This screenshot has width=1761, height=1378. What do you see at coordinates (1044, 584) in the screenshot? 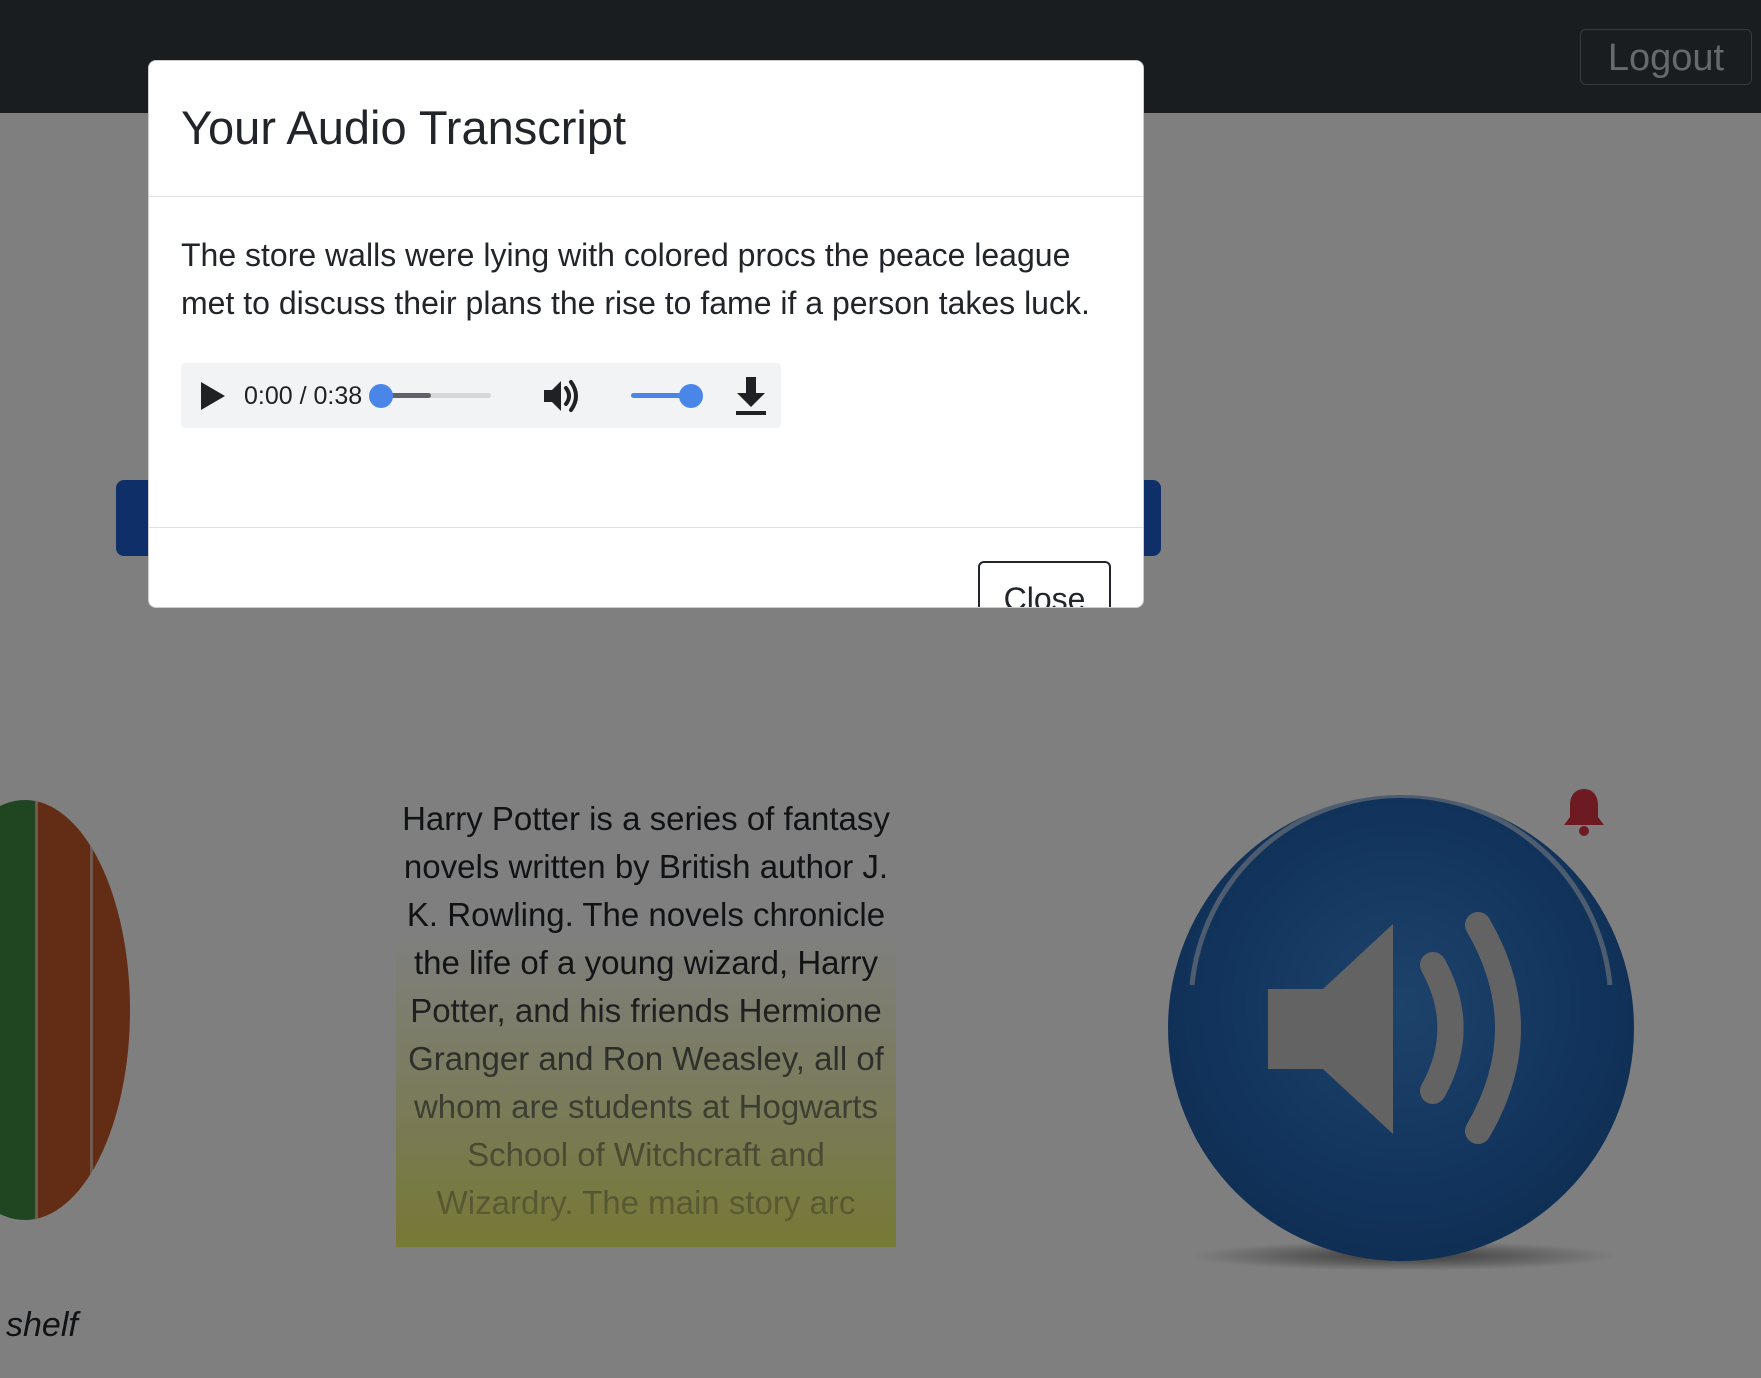
I see `close-button: Close` at bounding box center [1044, 584].